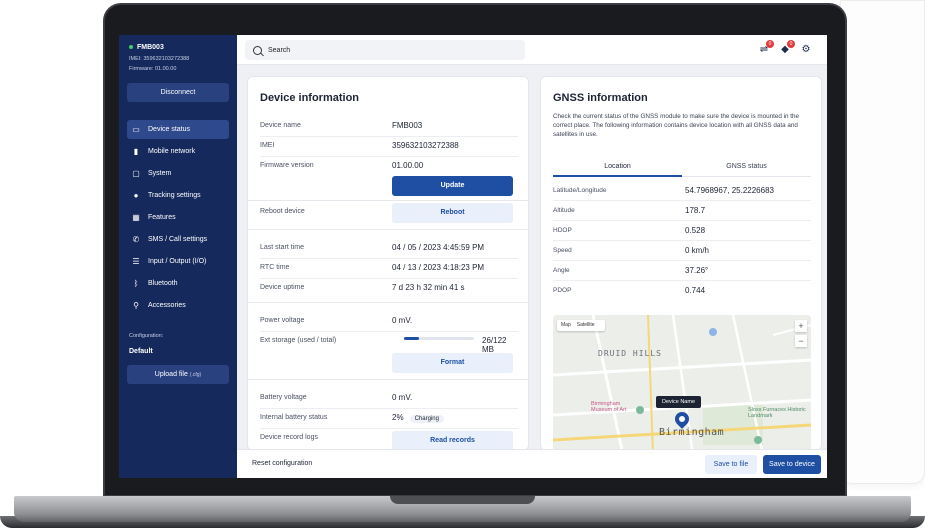  I want to click on save-to-file-button: Save to file, so click(731, 464).